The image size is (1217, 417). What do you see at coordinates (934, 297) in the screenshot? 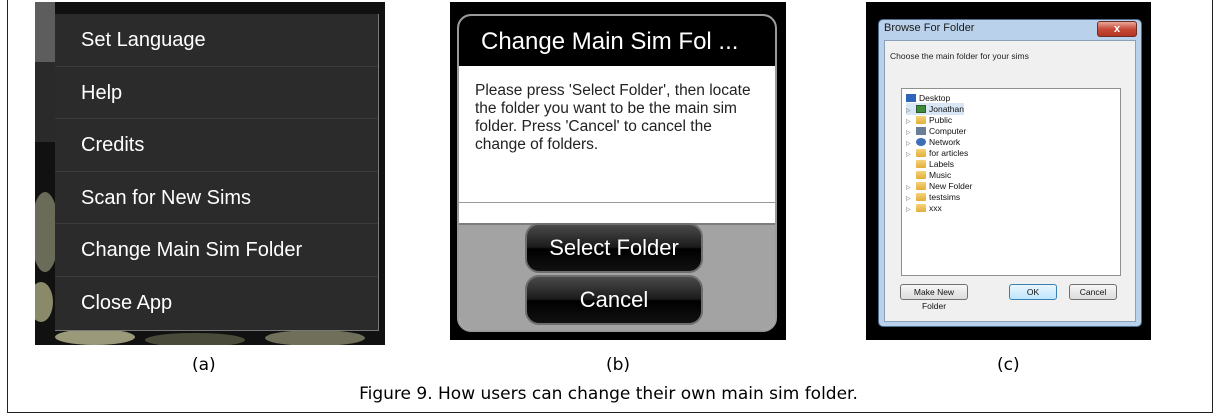
I see `make-new-folder-button: Make New Folder` at bounding box center [934, 297].